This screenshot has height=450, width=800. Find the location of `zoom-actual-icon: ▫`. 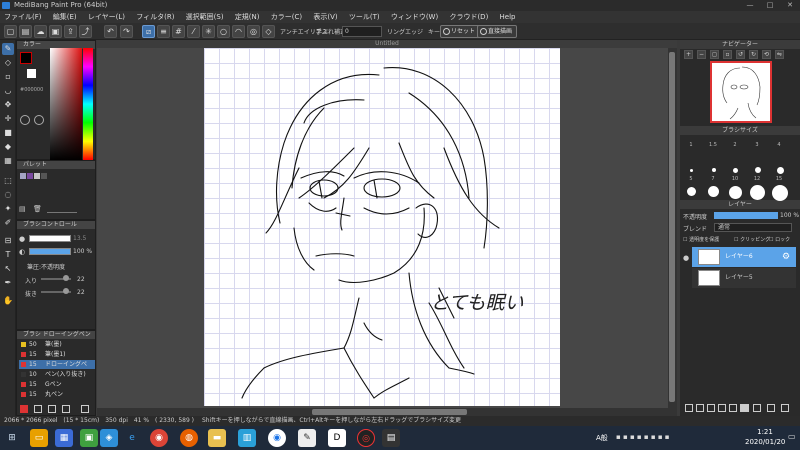

zoom-actual-icon: ▫ is located at coordinates (727, 54).